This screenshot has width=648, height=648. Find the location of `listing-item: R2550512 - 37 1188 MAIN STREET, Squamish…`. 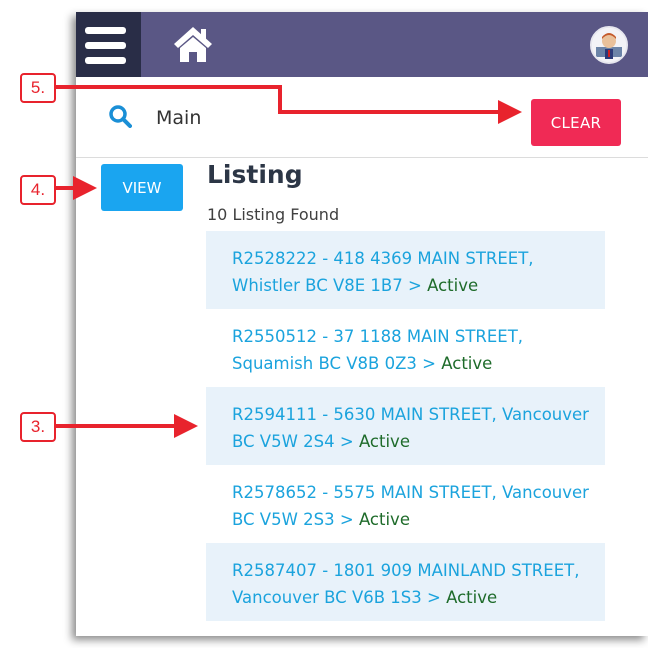

listing-item: R2550512 - 37 1188 MAIN STREET, Squamish… is located at coordinates (405, 348).